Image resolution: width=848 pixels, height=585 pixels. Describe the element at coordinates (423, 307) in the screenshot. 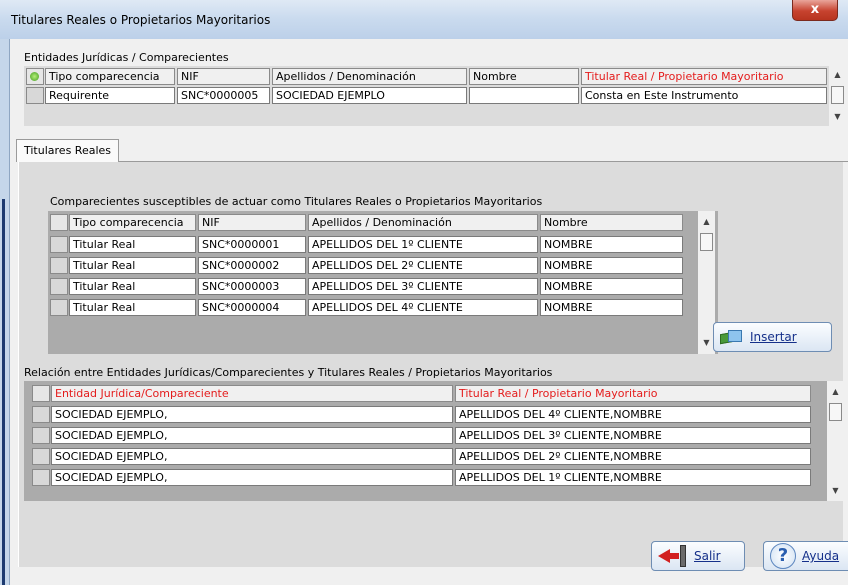

I see `cell-apellidos: APELLIDOS DEL 4º CLIENTE` at that location.